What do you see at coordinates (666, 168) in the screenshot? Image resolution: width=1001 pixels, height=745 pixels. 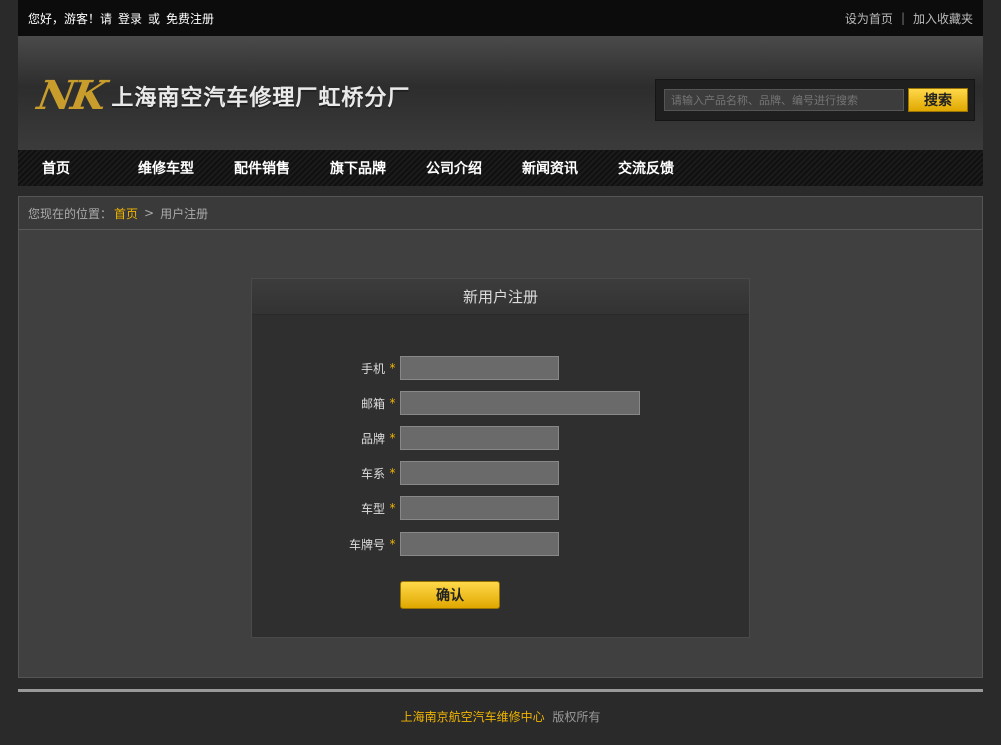 I see `nav-feedback: 交流反馈` at bounding box center [666, 168].